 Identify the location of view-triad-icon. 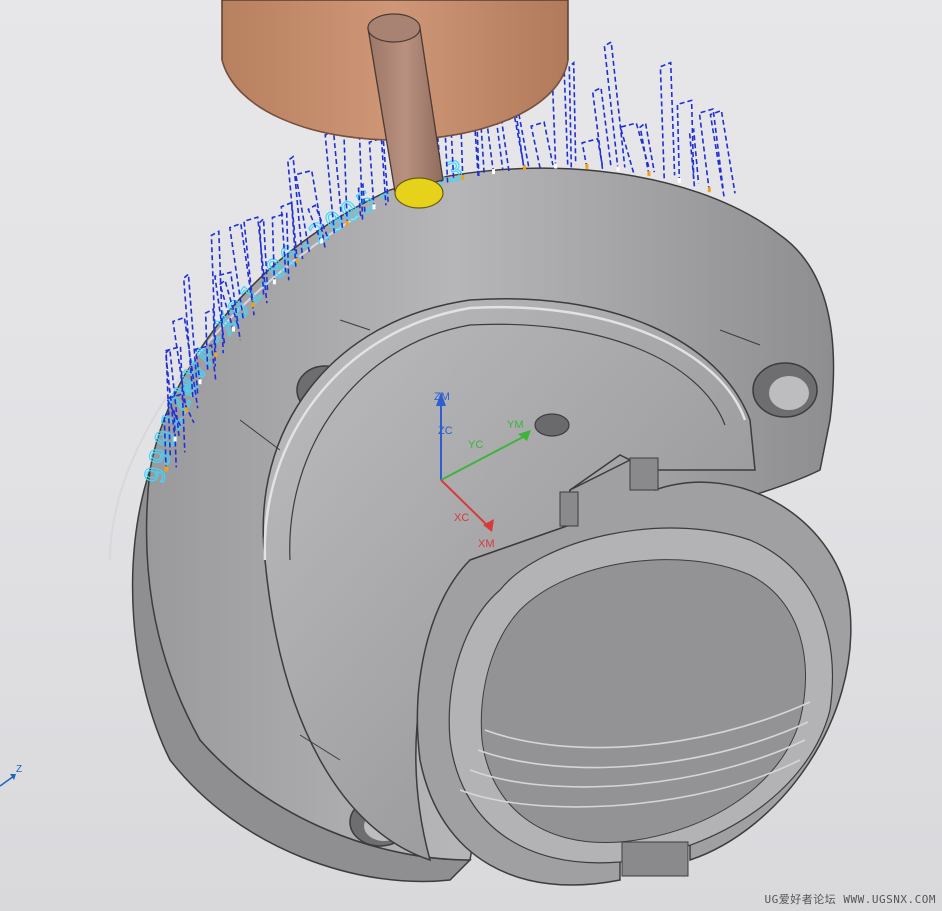
(8, 780).